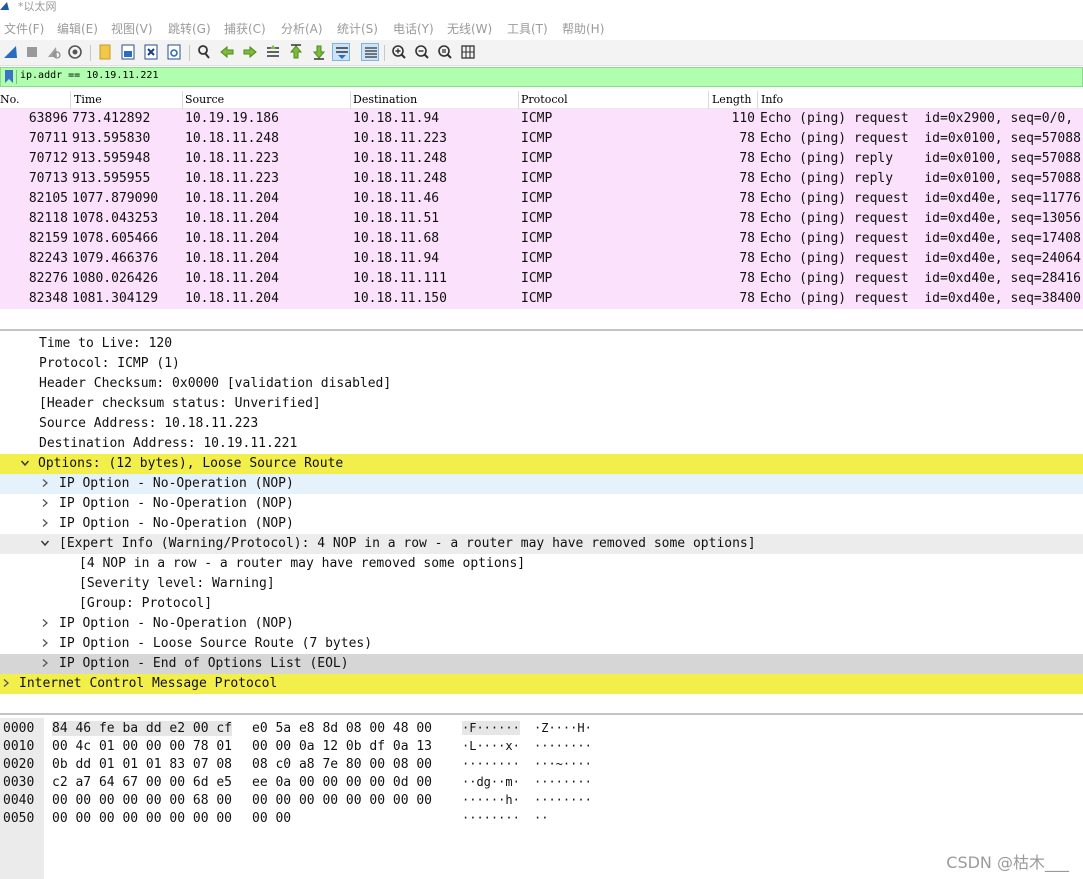 Image resolution: width=1083 pixels, height=879 pixels. What do you see at coordinates (370, 52) in the screenshot?
I see `colorize-icon` at bounding box center [370, 52].